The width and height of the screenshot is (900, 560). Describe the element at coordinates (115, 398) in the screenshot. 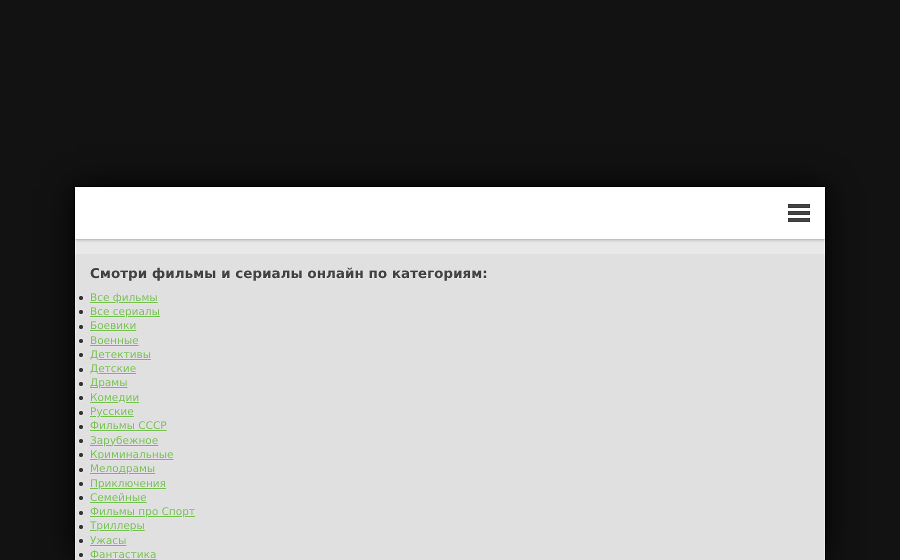

I see `category-link: Комедии` at that location.